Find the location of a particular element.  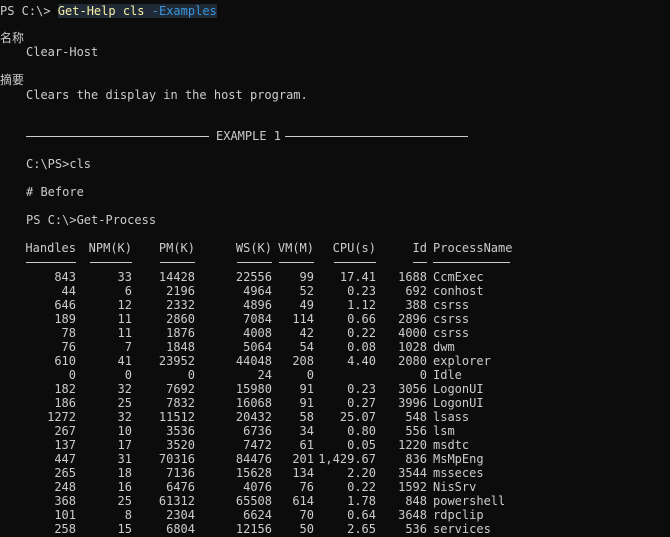

table-cell: 6 is located at coordinates (128, 291).